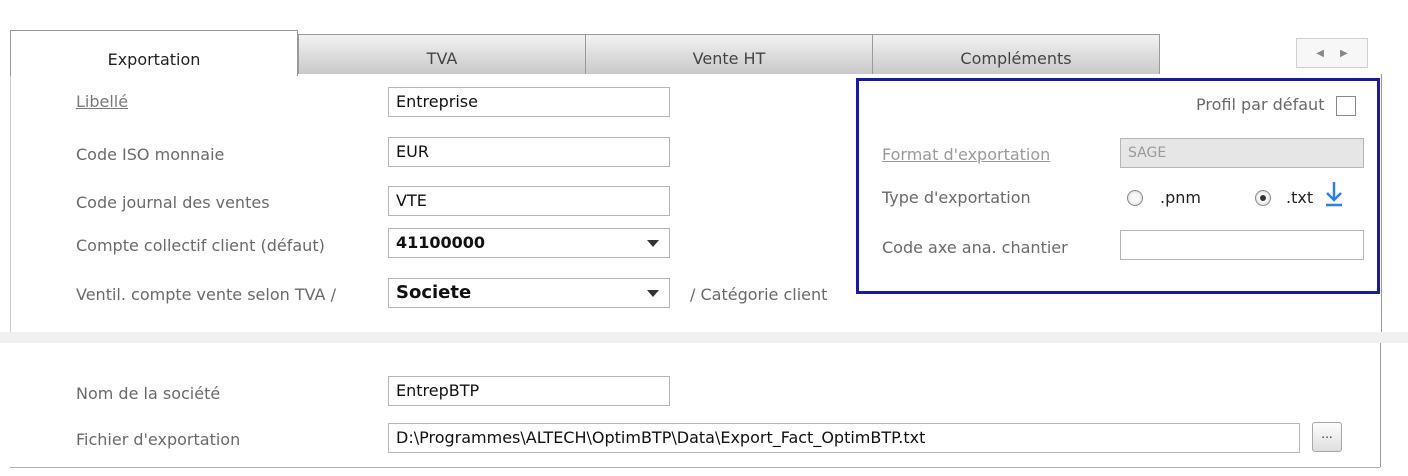  Describe the element at coordinates (441, 242) in the screenshot. I see `compte-collectif-value: 41100000` at that location.